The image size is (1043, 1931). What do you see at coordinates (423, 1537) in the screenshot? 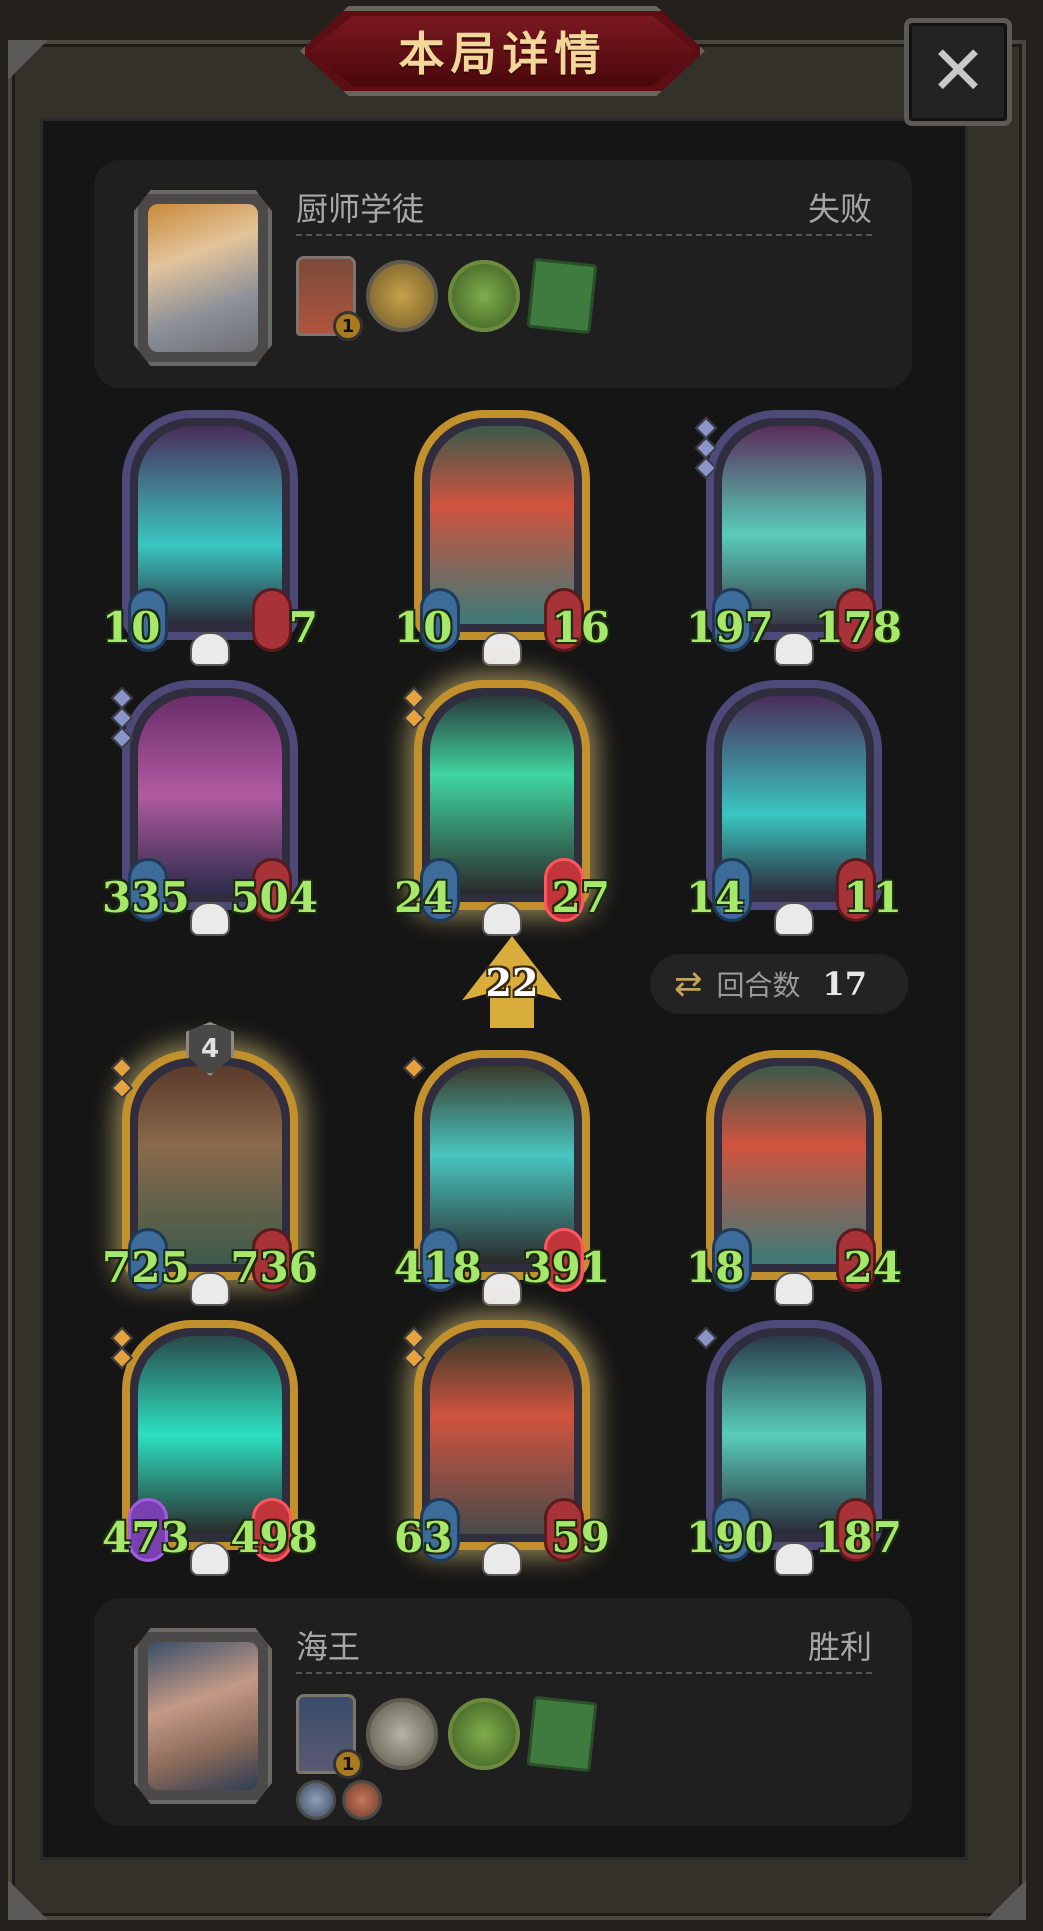
I see `unit-attack: 63` at bounding box center [423, 1537].